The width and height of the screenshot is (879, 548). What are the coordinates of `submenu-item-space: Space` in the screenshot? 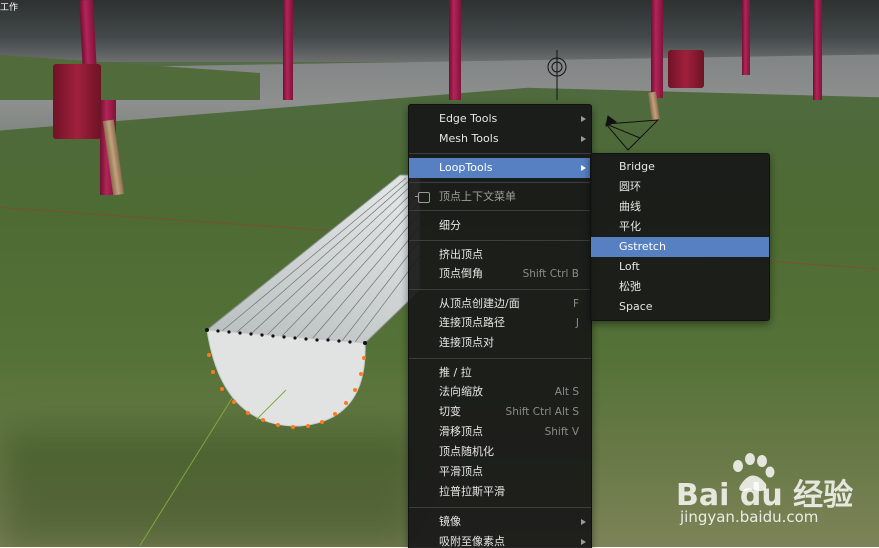 It's located at (680, 307).